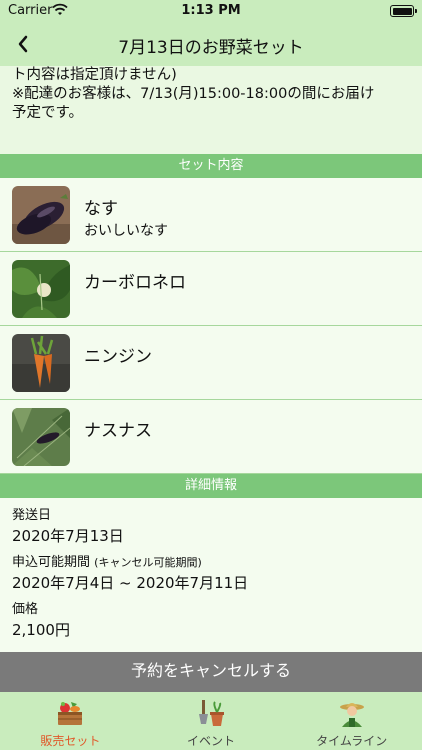 This screenshot has width=422, height=750. Describe the element at coordinates (211, 486) in the screenshot. I see `details-header: 詳細情報` at that location.